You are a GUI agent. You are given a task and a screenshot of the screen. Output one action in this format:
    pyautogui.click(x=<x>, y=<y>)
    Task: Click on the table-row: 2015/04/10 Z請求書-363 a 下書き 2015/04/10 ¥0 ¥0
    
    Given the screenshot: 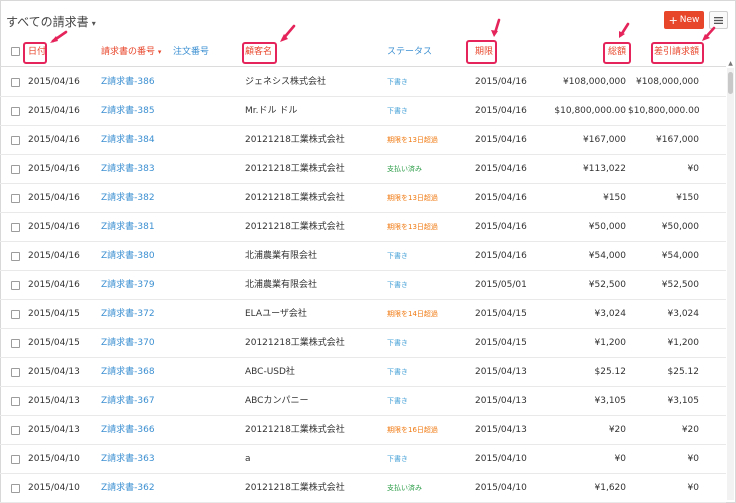 What is the action you would take?
    pyautogui.click(x=363, y=459)
    